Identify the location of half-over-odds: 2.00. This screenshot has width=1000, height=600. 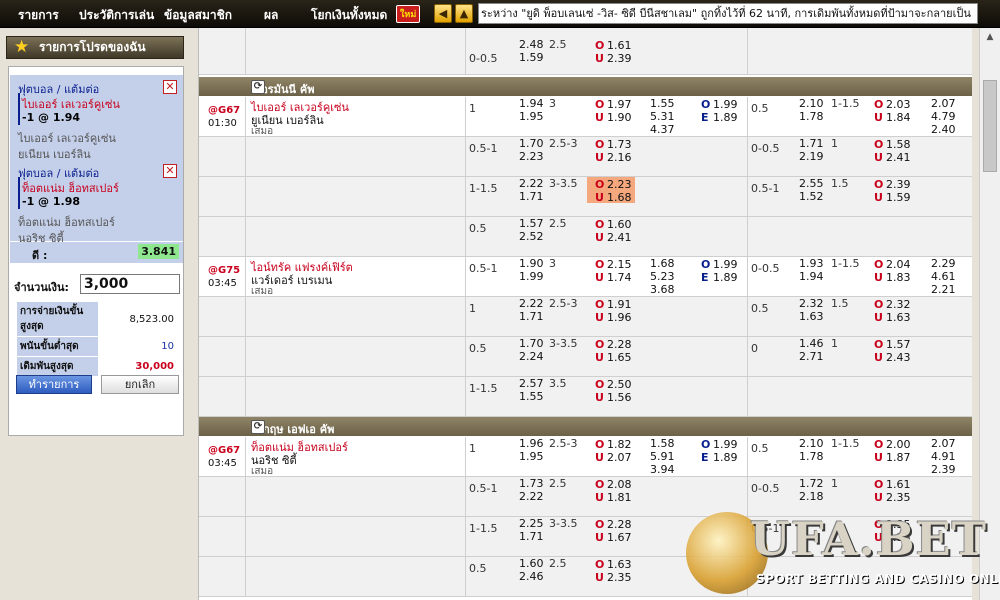
(898, 444).